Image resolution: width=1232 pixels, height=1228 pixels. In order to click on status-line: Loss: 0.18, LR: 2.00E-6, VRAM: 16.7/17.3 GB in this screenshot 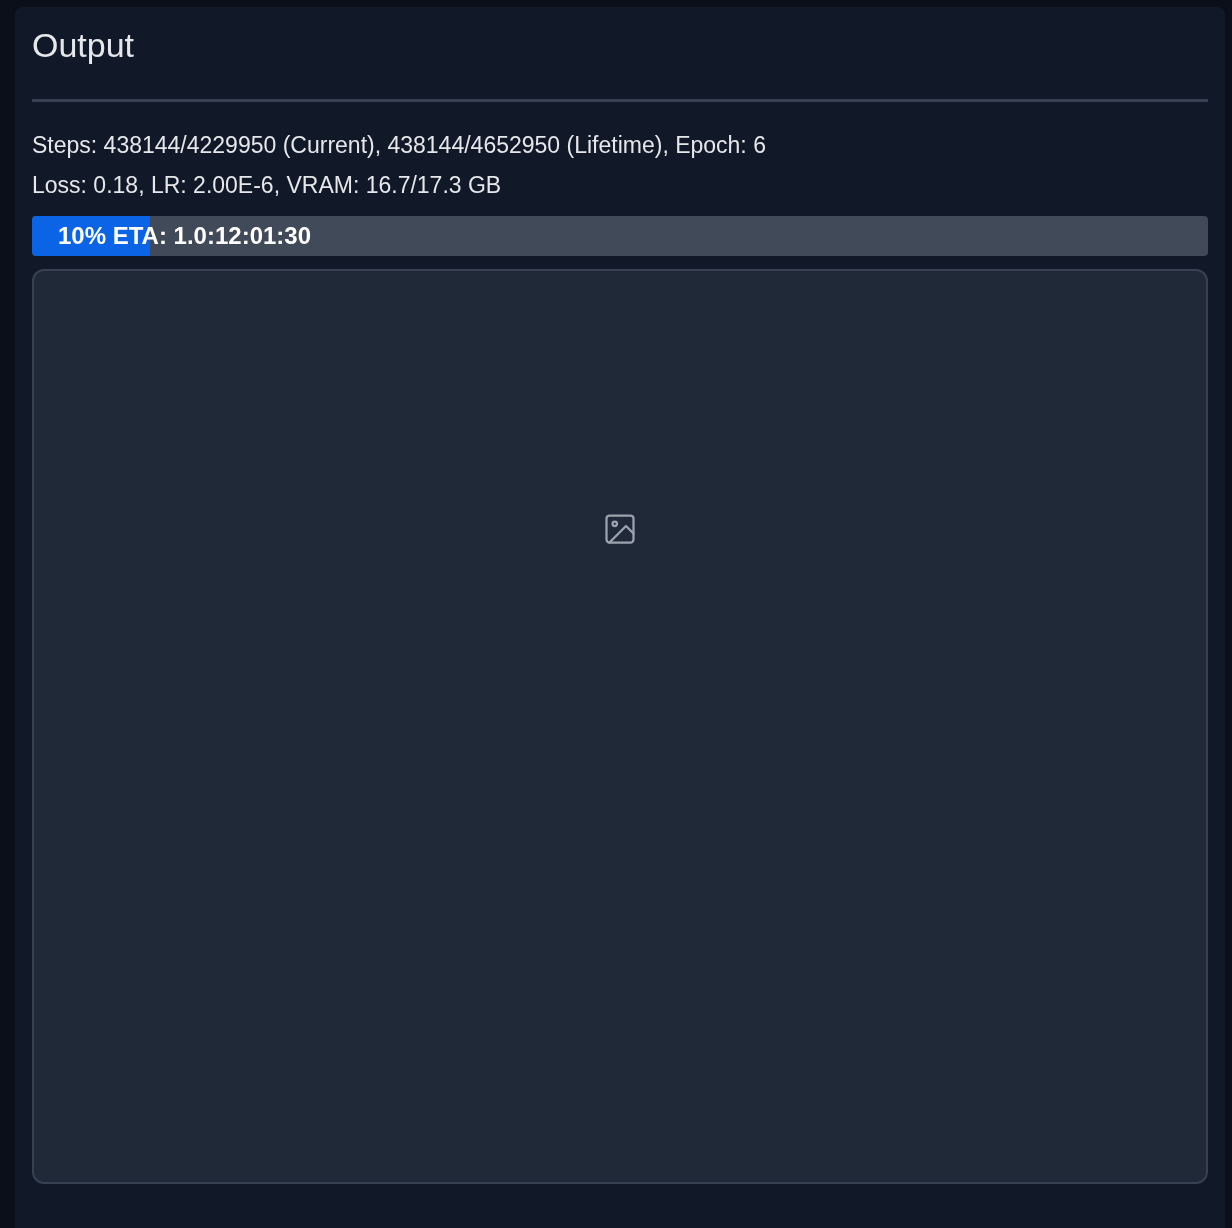, I will do `click(267, 185)`.